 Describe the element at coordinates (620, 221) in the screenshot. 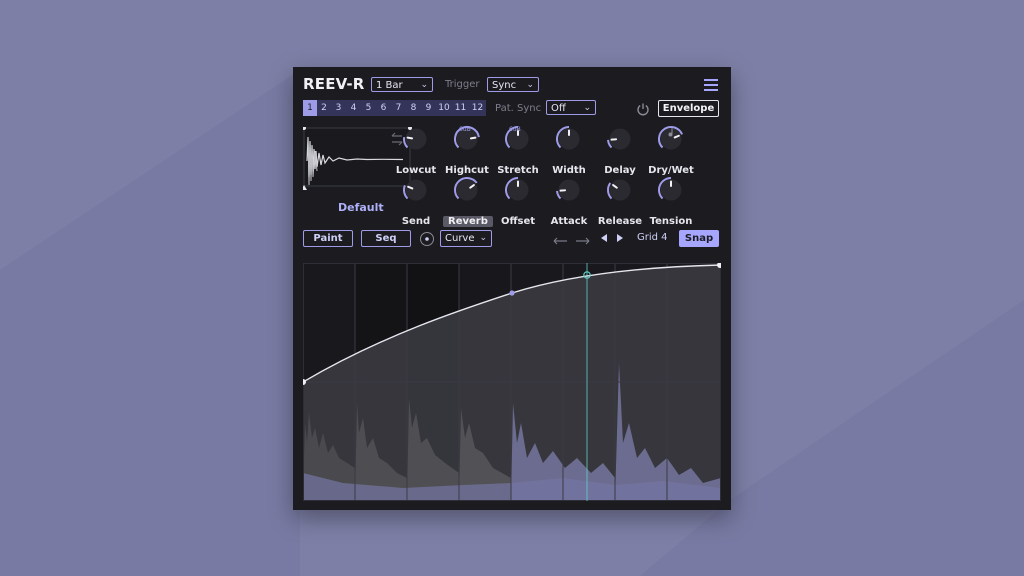

I see `release-label: Release` at that location.